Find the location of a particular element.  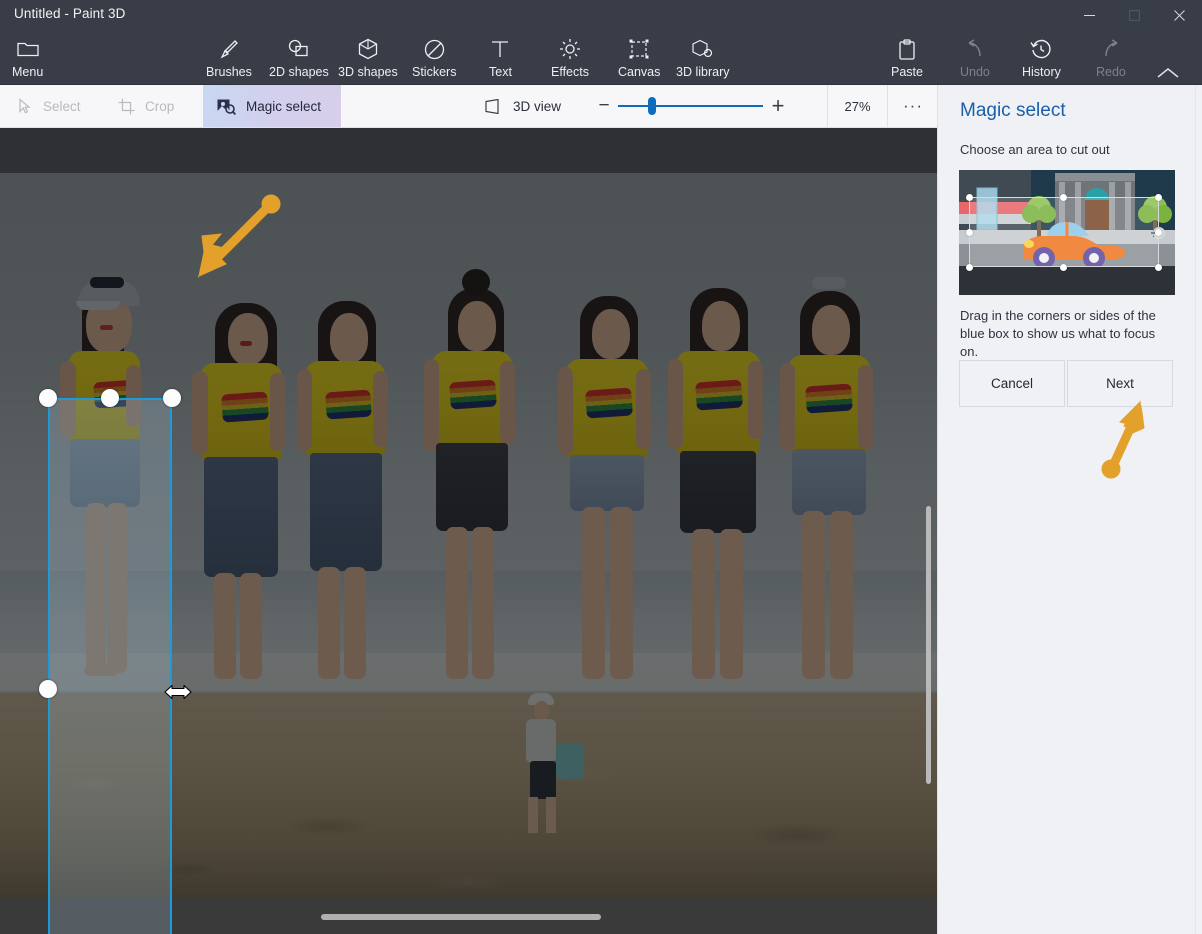

canvas-icon is located at coordinates (639, 49).